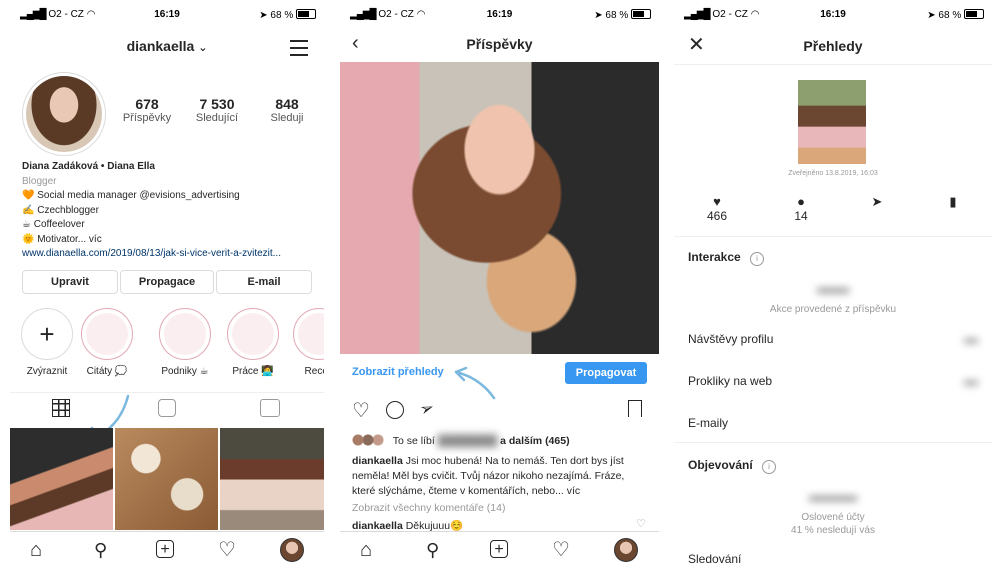 The image size is (1000, 570). Describe the element at coordinates (371, 440) in the screenshot. I see `liker-avatars` at that location.